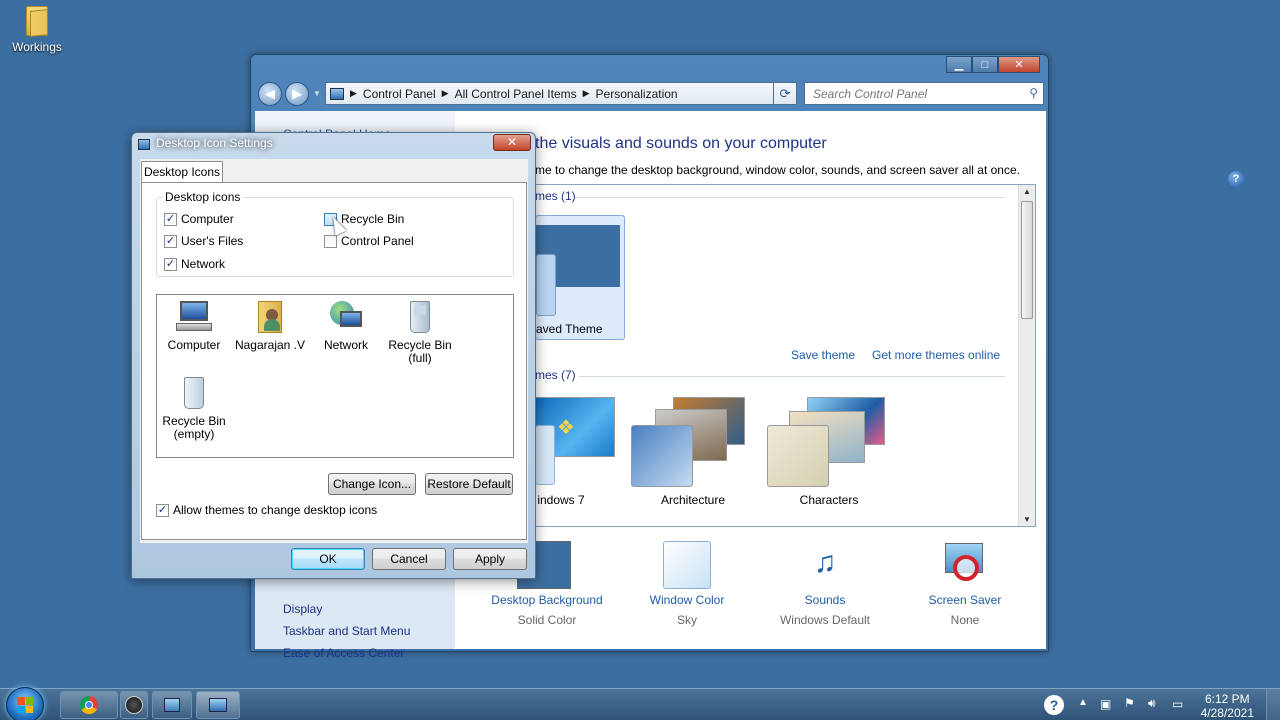 This screenshot has height=720, width=1280. What do you see at coordinates (1129, 703) in the screenshot?
I see `action-center-icon: ⚑` at bounding box center [1129, 703].